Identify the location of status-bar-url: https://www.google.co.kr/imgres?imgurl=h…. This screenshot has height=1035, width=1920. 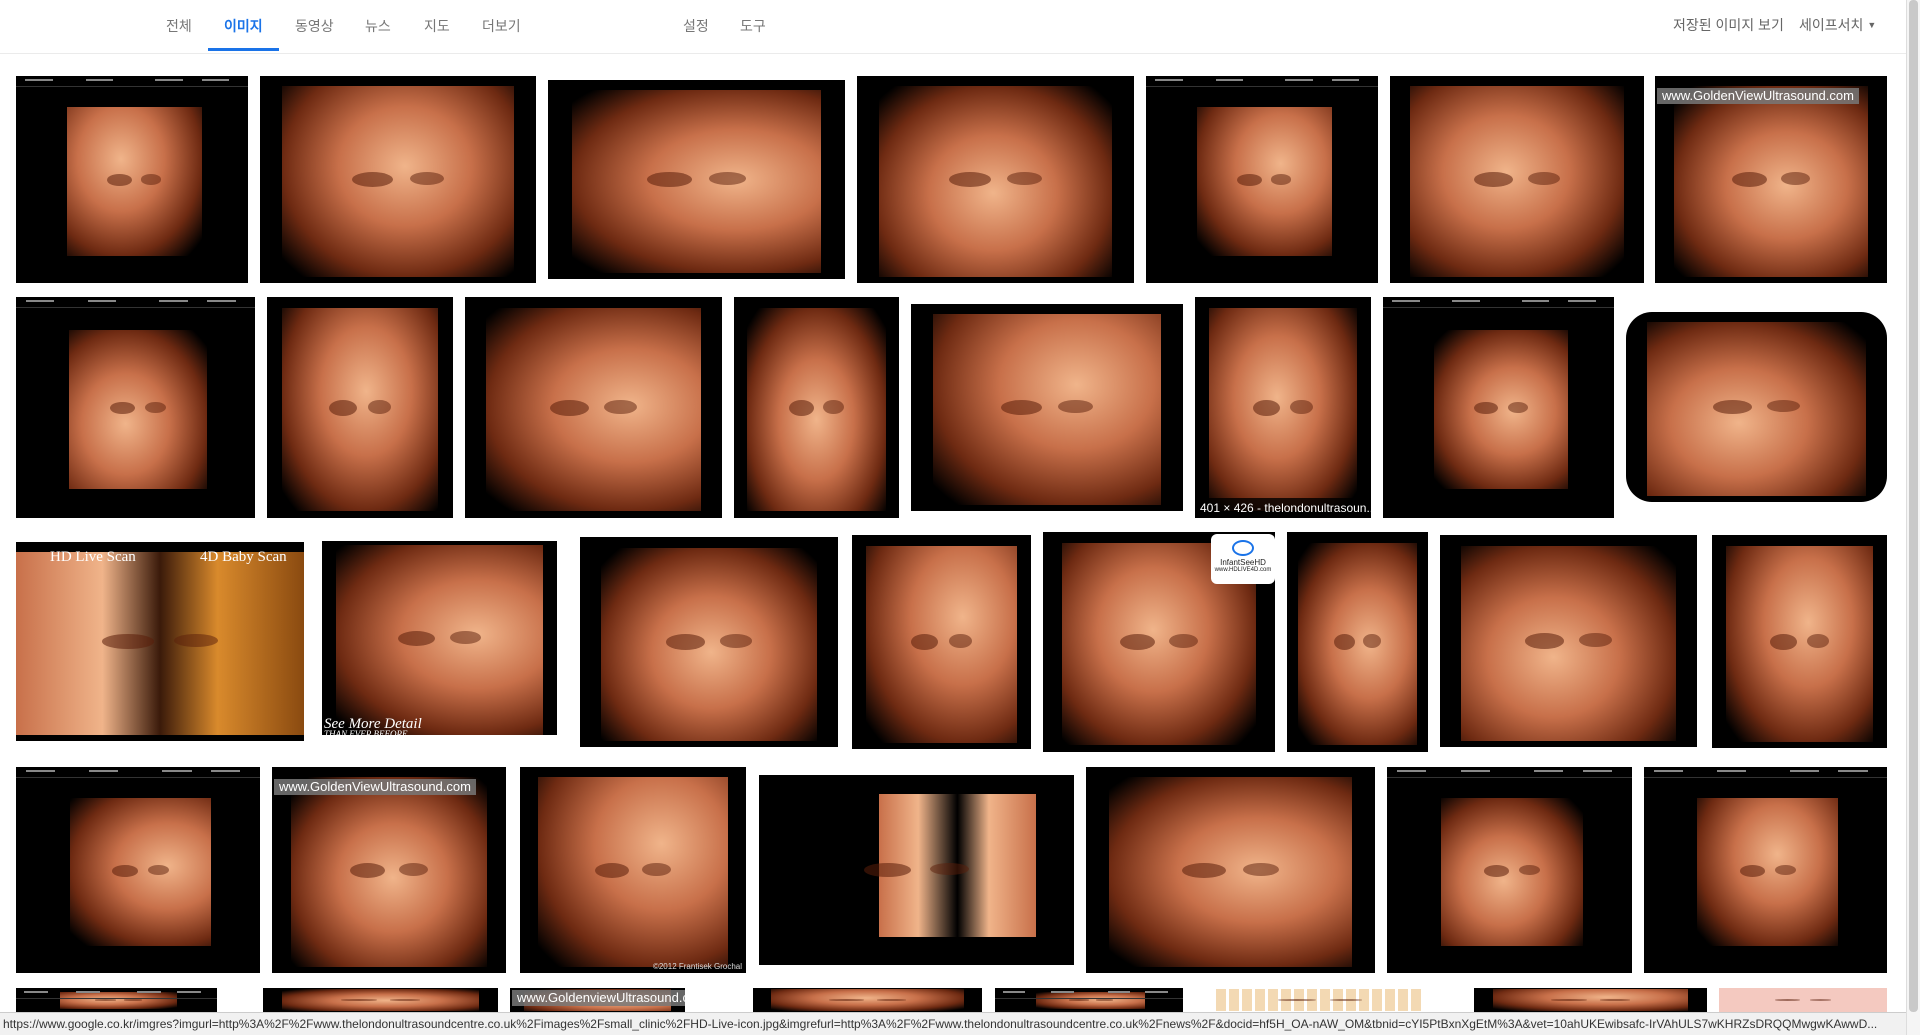
(953, 1023).